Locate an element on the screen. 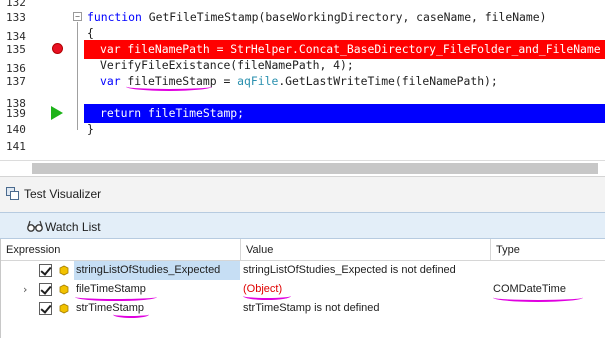 Image resolution: width=605 pixels, height=338 pixels. test-visualizer-panel: Test Visualizer is located at coordinates (302, 194).